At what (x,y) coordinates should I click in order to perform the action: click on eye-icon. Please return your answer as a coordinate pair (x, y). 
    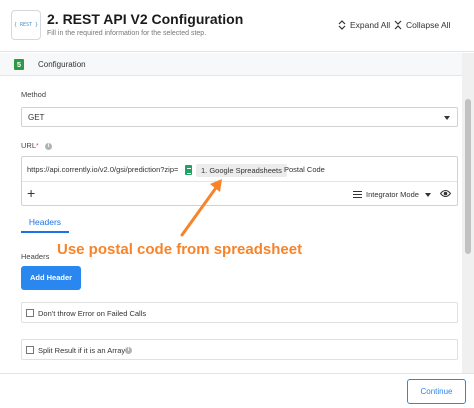
    Looking at the image, I should click on (445, 193).